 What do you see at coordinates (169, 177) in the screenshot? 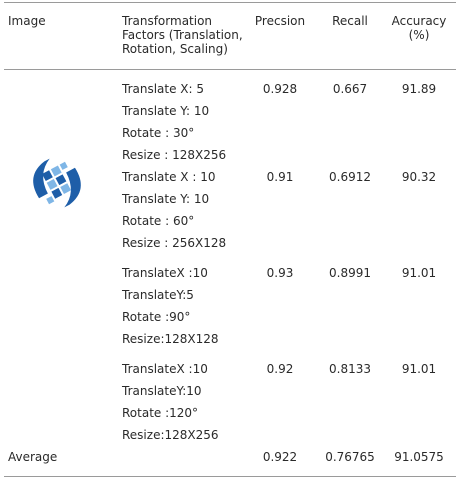
I see `row-2-translate-x: Translate X : 10` at bounding box center [169, 177].